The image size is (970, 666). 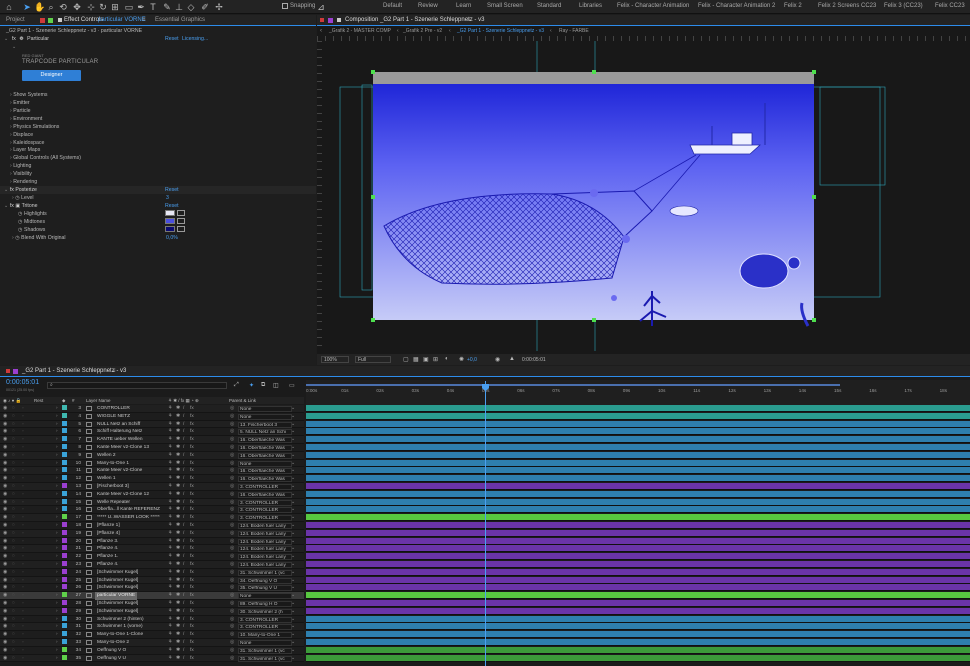 I want to click on tab-essential-graphics: Essential Graphics, so click(x=180, y=20).